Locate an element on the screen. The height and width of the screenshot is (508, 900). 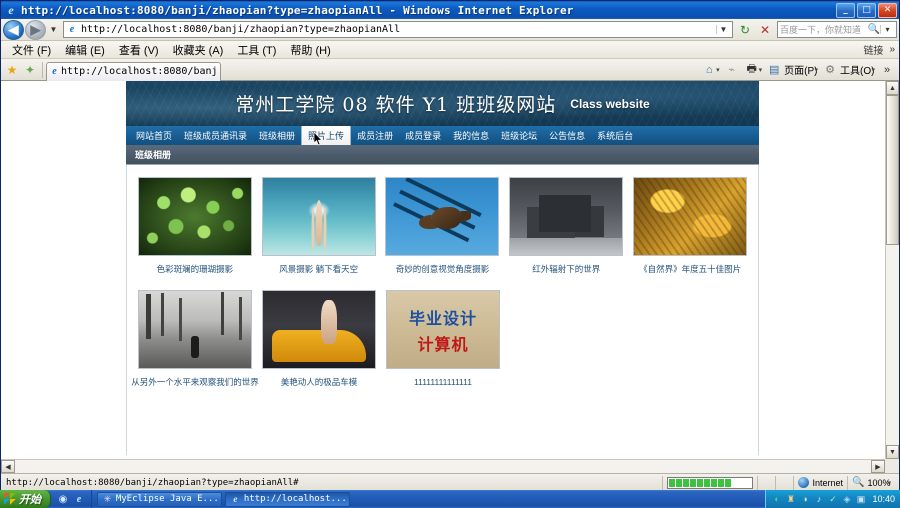
page-caret-icon: ▾ is located at coordinates (817, 70).